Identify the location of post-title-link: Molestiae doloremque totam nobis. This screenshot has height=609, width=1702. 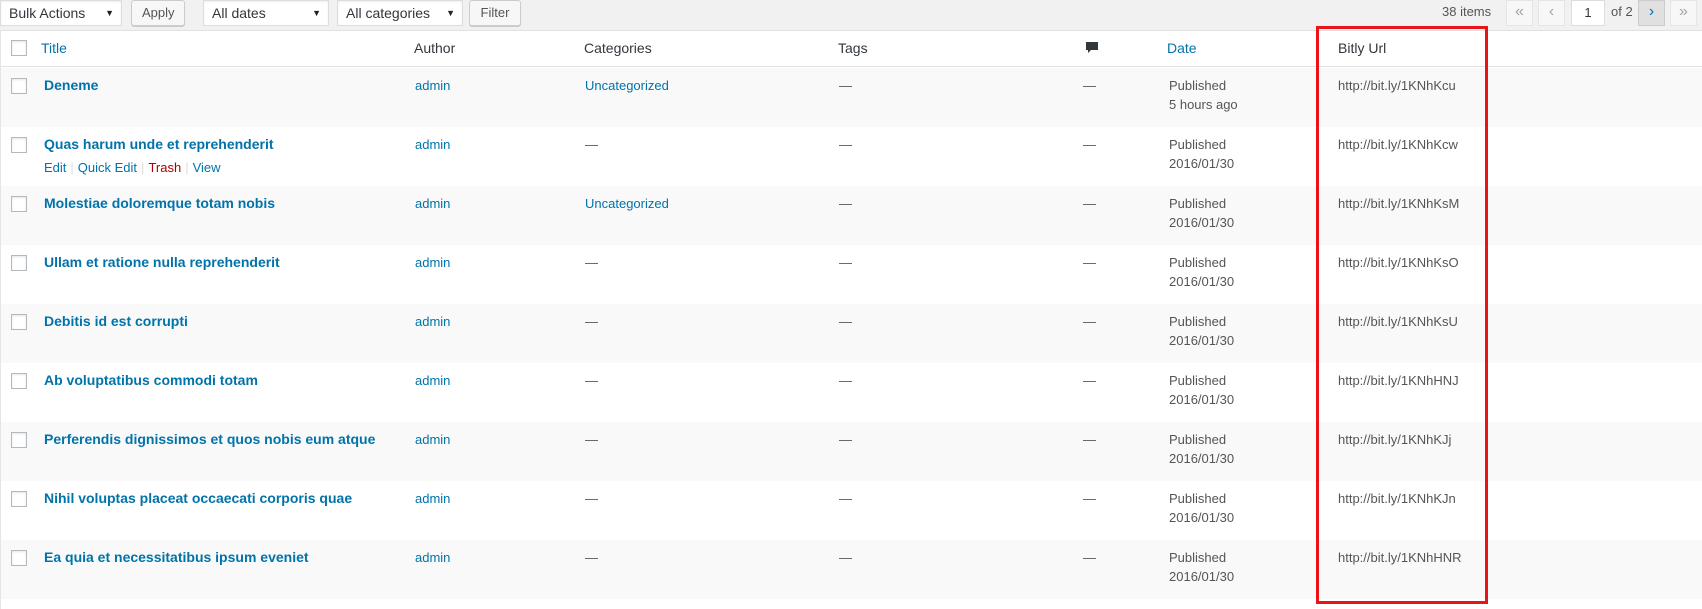
(159, 203).